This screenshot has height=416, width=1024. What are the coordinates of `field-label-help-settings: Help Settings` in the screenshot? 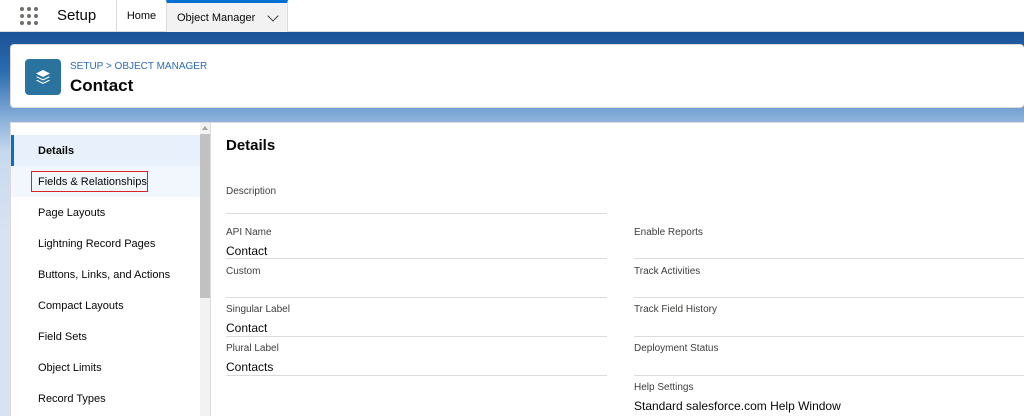 It's located at (664, 387).